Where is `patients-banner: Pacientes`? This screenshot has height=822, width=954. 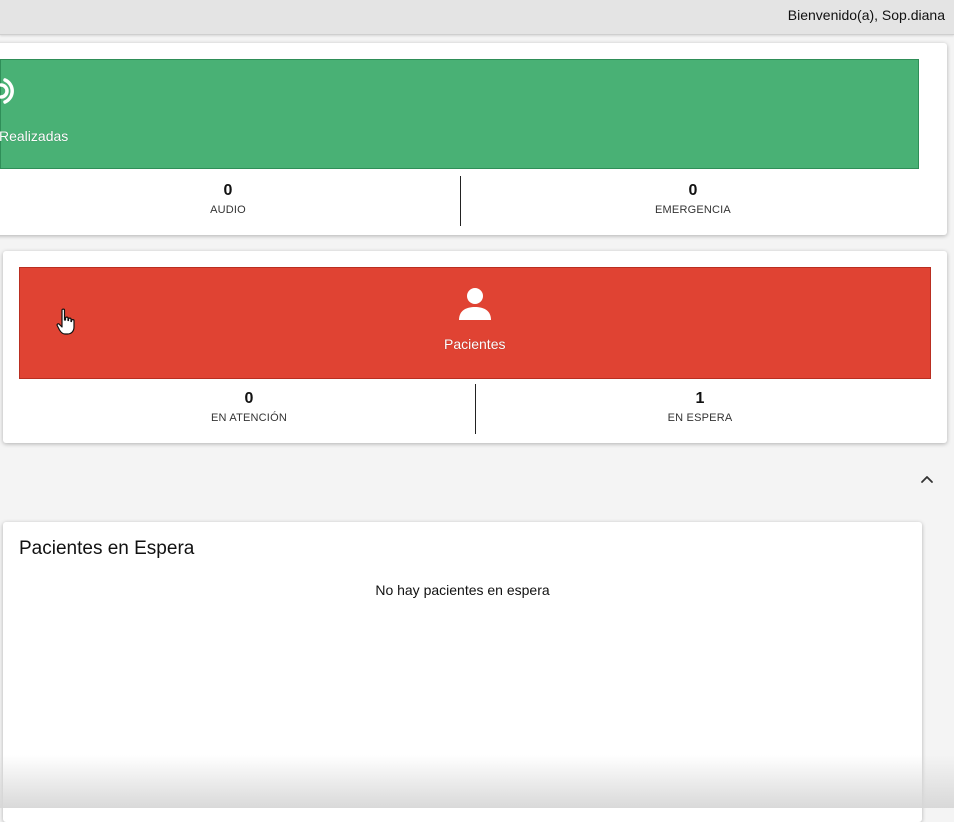
patients-banner: Pacientes is located at coordinates (475, 323).